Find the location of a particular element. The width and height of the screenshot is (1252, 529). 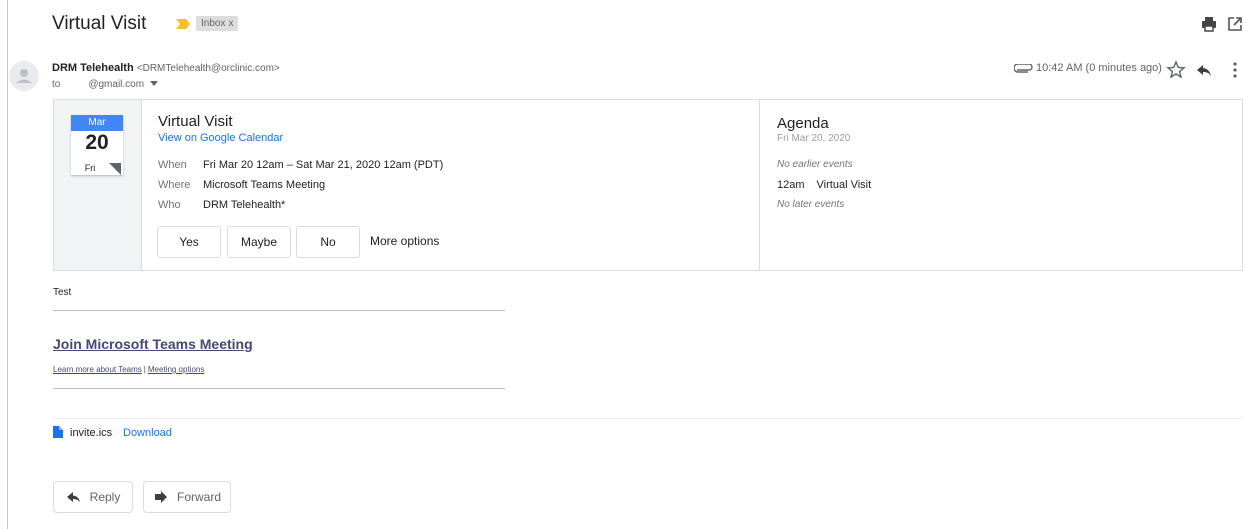

when-label: When is located at coordinates (172, 165).